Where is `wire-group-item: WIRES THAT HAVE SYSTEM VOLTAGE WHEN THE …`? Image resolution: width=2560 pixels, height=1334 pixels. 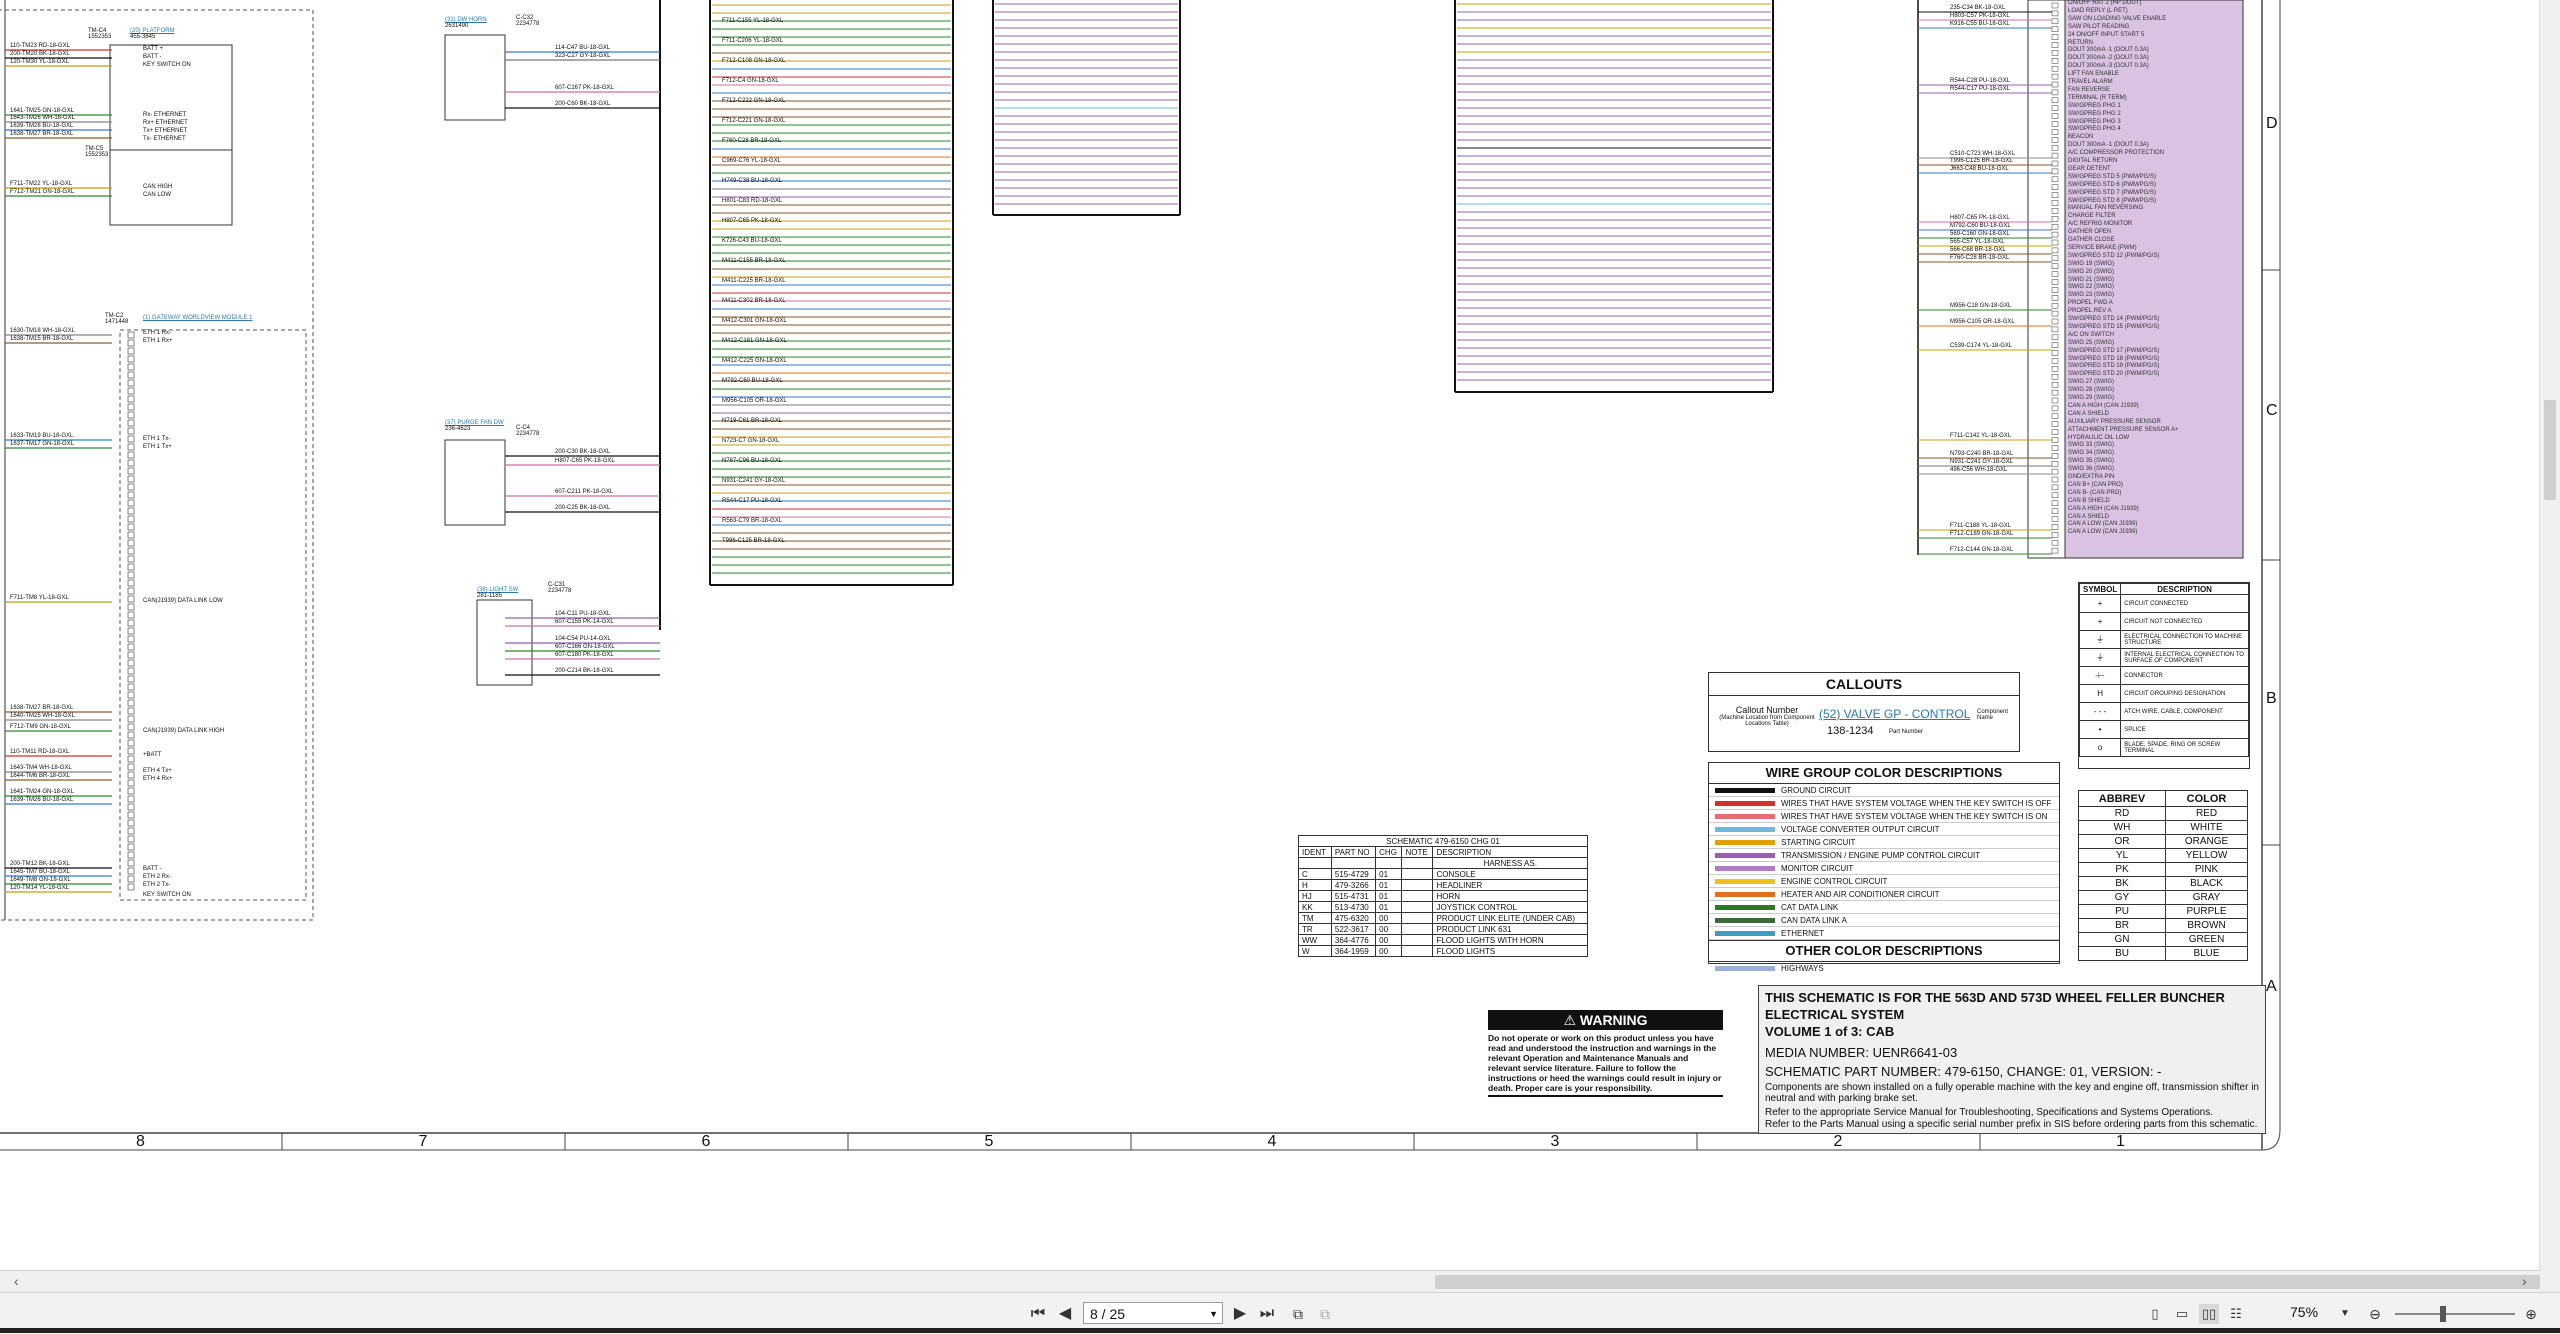 wire-group-item: WIRES THAT HAVE SYSTEM VOLTAGE WHEN THE … is located at coordinates (1884, 803).